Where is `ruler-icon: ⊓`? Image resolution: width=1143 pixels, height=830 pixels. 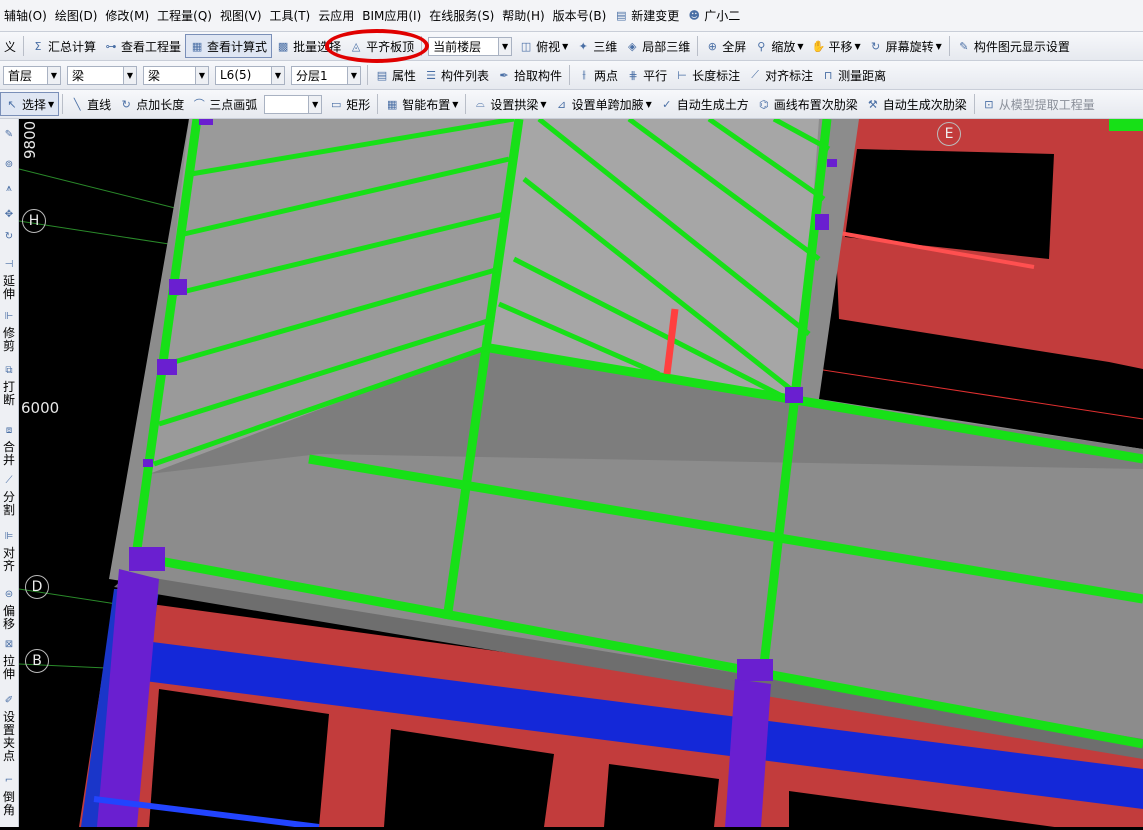
ruler-icon: ⊓ is located at coordinates (828, 75).